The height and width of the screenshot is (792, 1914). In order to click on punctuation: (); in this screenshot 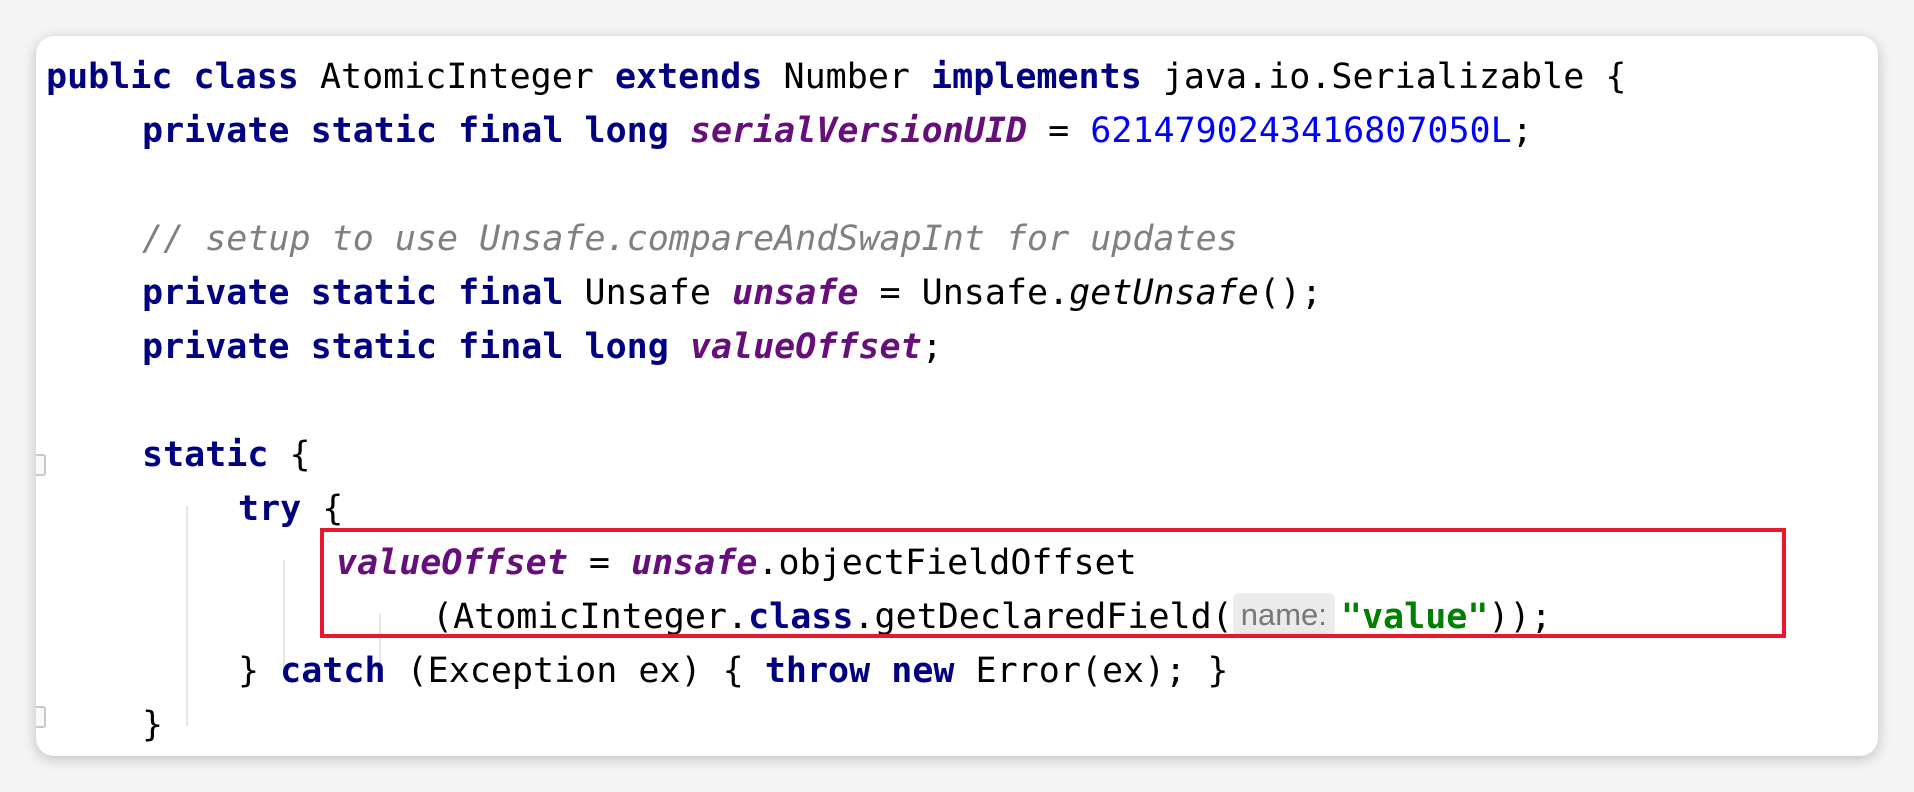, I will do `click(1290, 293)`.